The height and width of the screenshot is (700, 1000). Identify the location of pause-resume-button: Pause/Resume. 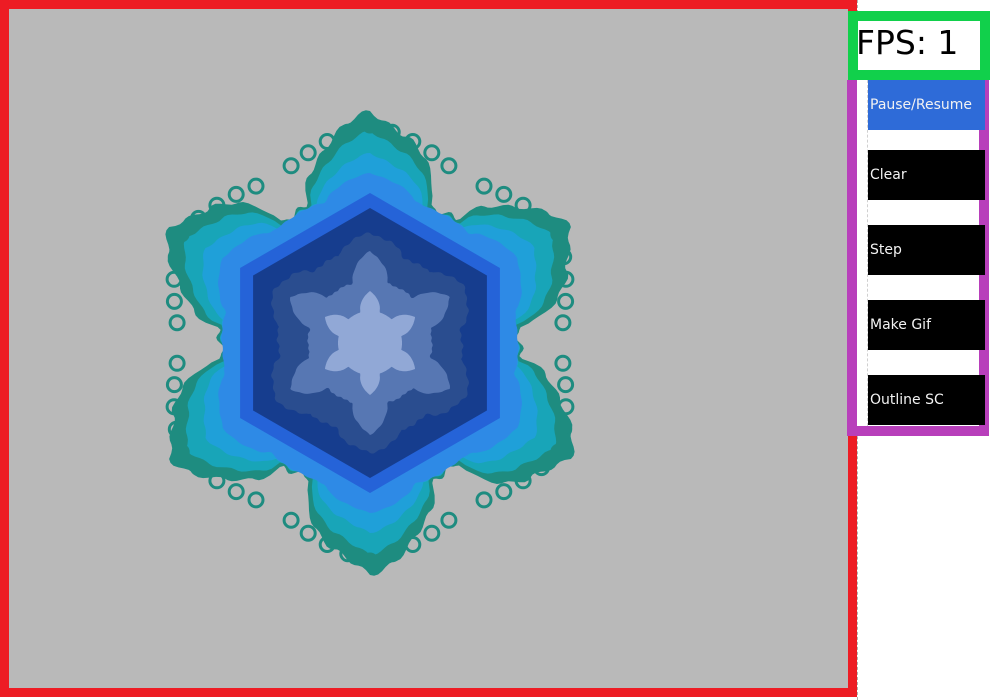
(926, 105).